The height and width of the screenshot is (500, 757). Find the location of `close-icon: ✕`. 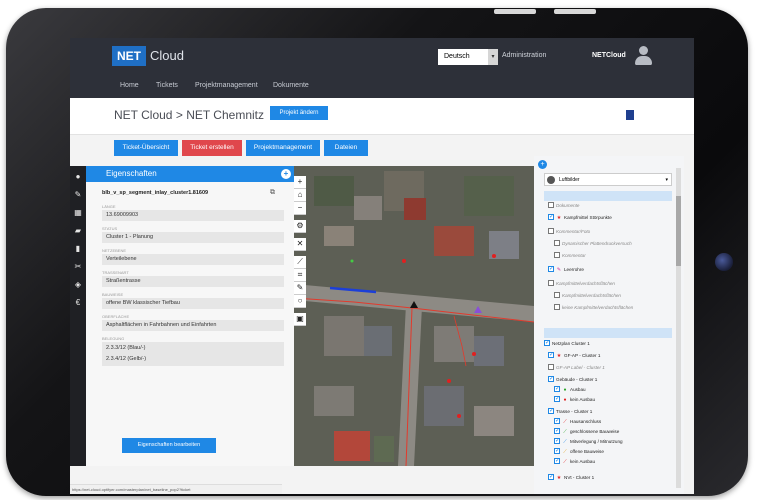

close-icon: ✕ is located at coordinates (300, 244).